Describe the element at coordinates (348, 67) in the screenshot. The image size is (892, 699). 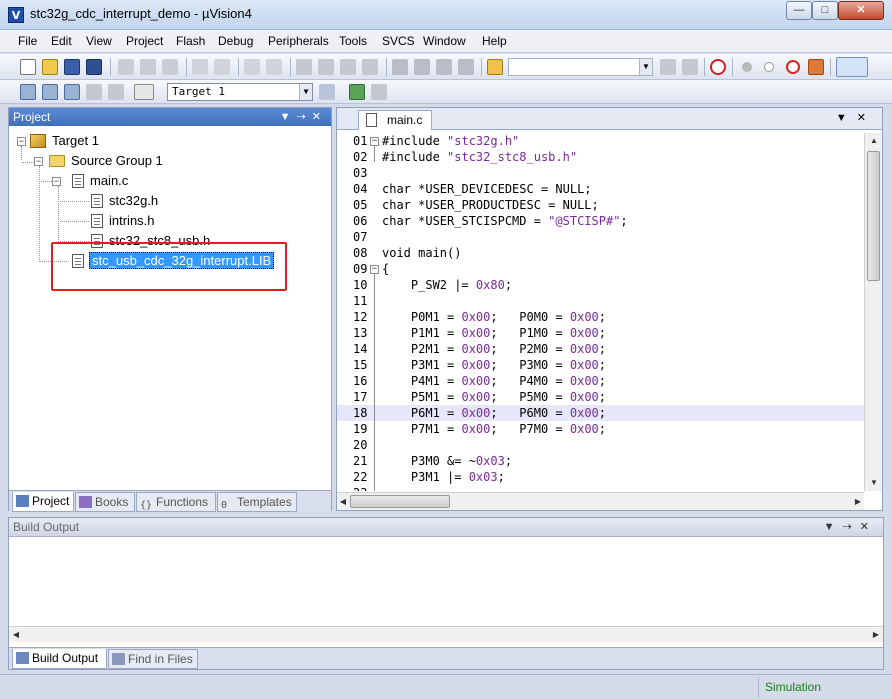
I see `next-bookmark-icon` at that location.